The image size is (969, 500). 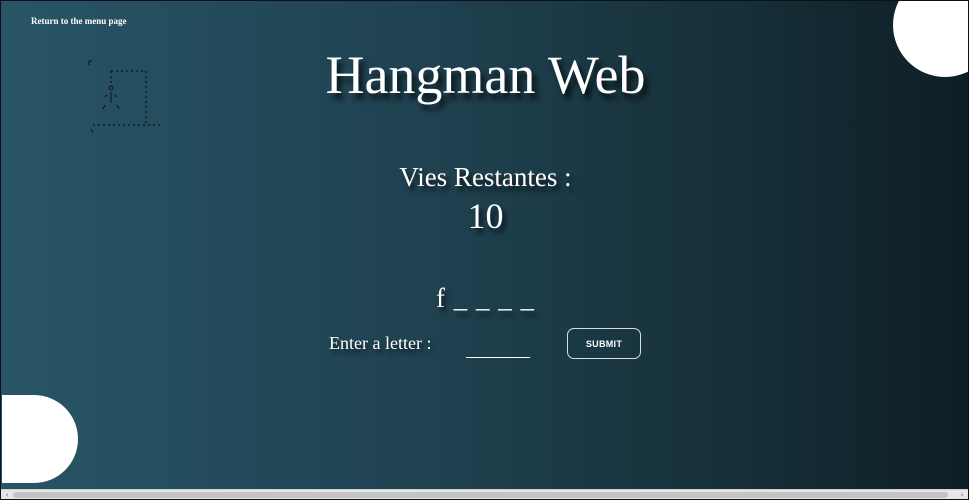 I want to click on letter-input-label: Enter a letter :, so click(x=380, y=343).